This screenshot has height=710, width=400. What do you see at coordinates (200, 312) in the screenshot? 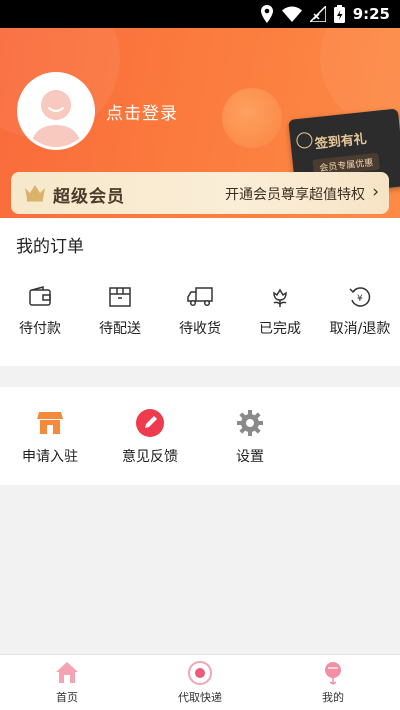
I see `order-pending-receipt: 待收货` at bounding box center [200, 312].